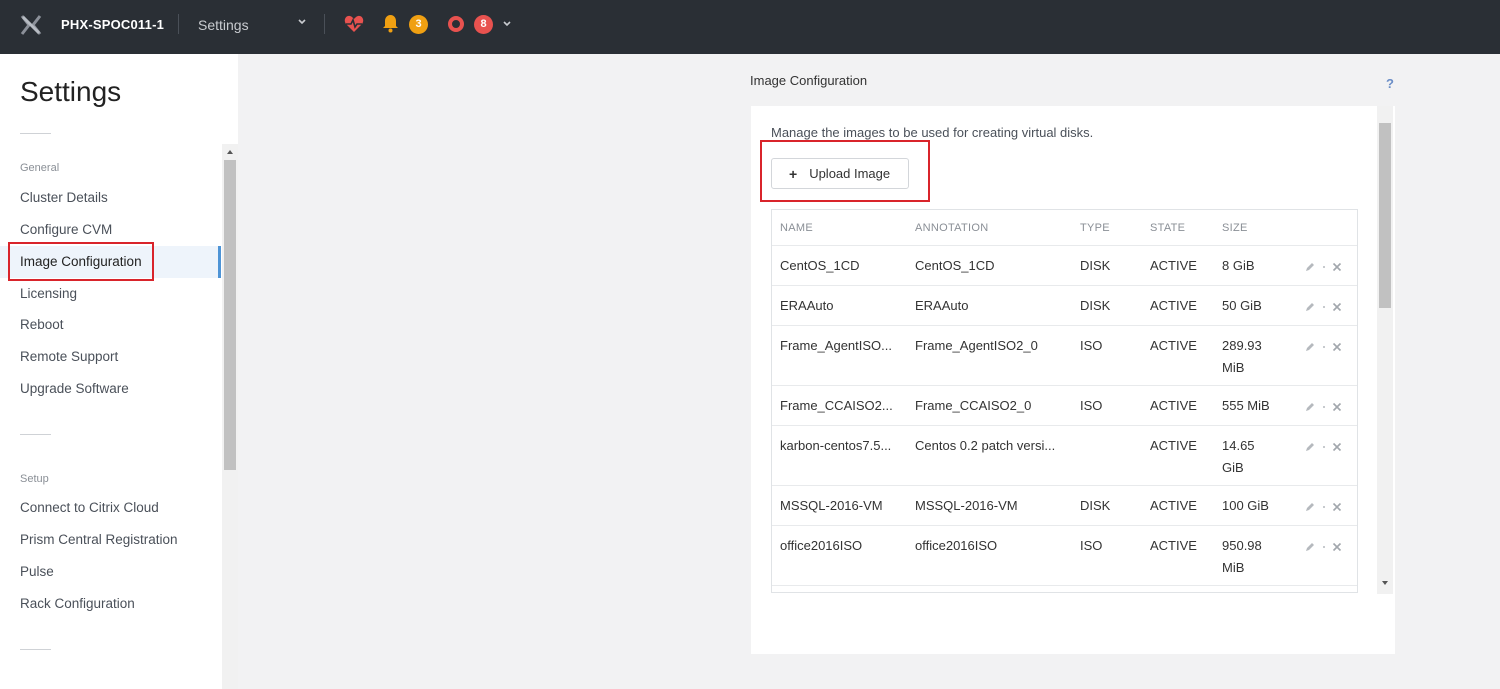  Describe the element at coordinates (110, 198) in the screenshot. I see `sidebar-item-cluster-details: Cluster Details` at that location.